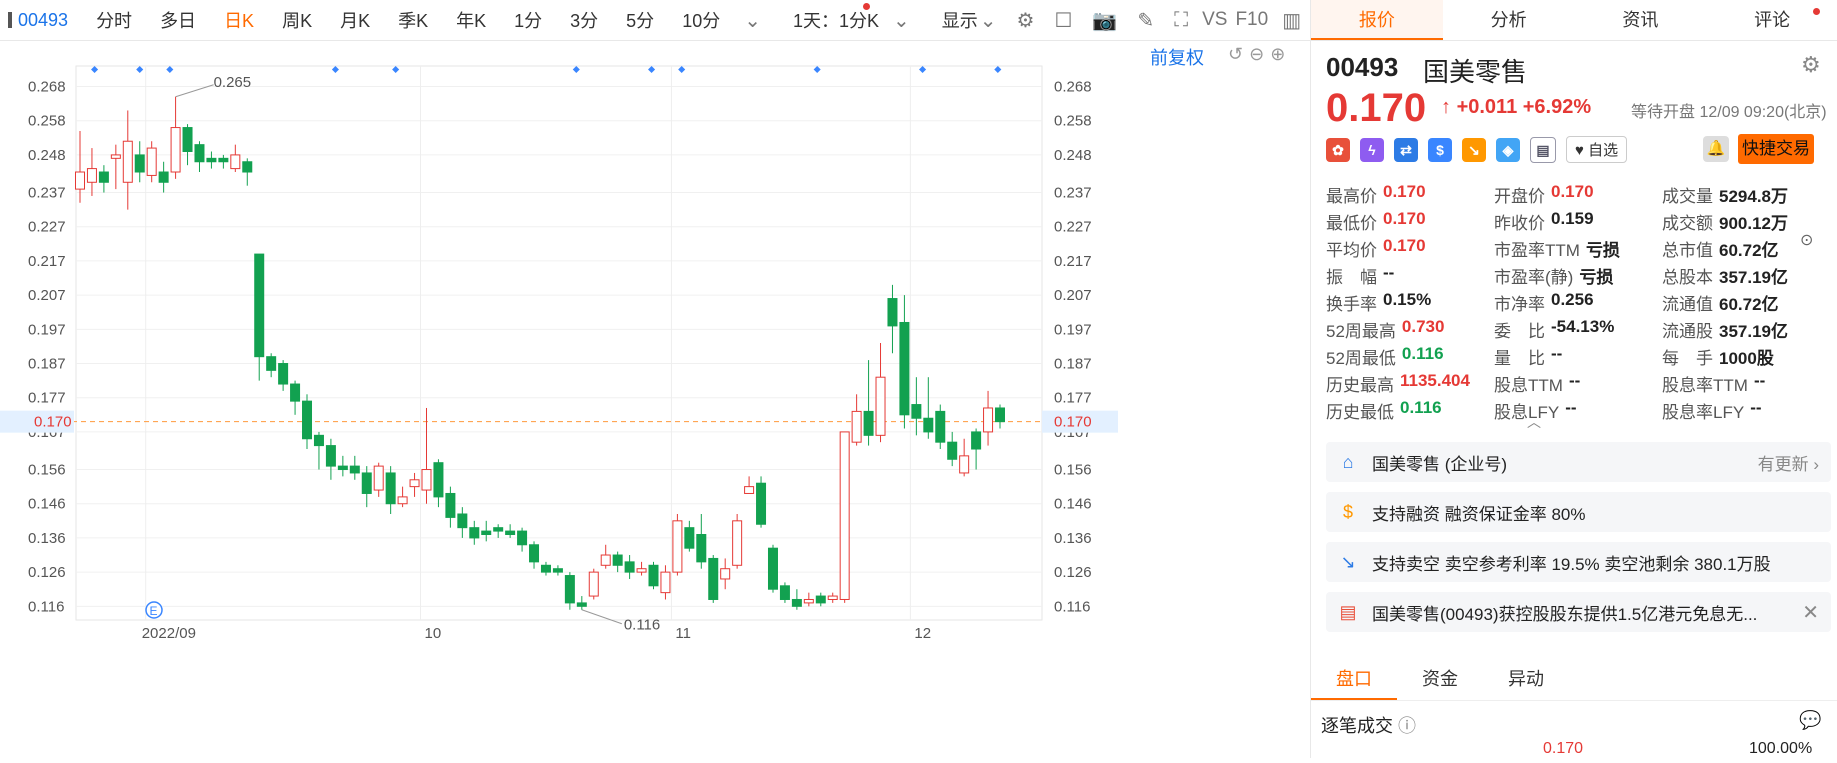 The height and width of the screenshot is (763, 1837). Describe the element at coordinates (1810, 720) in the screenshot. I see `chat-icon: 💬` at that location.